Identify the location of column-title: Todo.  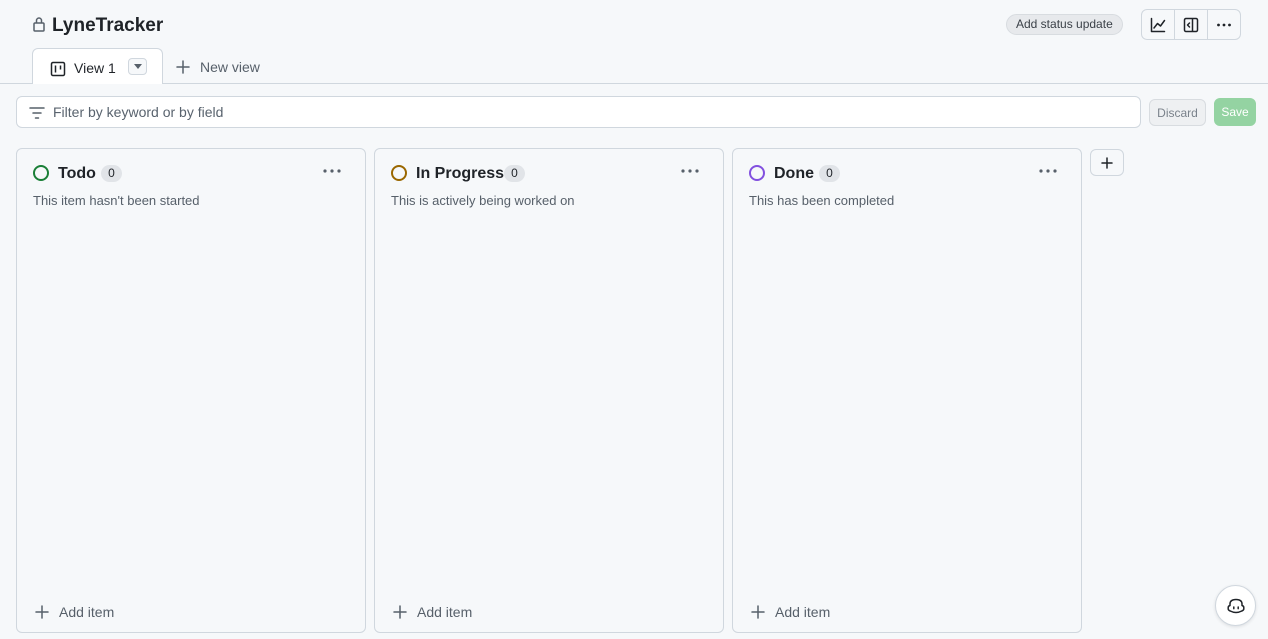
(77, 173).